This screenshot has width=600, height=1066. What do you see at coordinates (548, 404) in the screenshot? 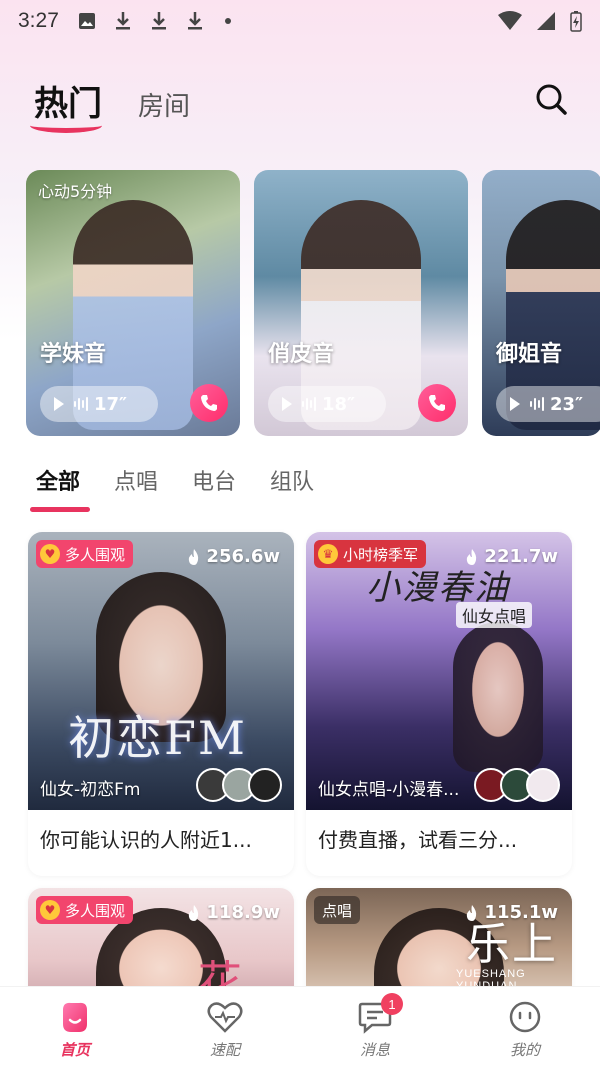
I see `voice-play-button: 23″` at bounding box center [548, 404].